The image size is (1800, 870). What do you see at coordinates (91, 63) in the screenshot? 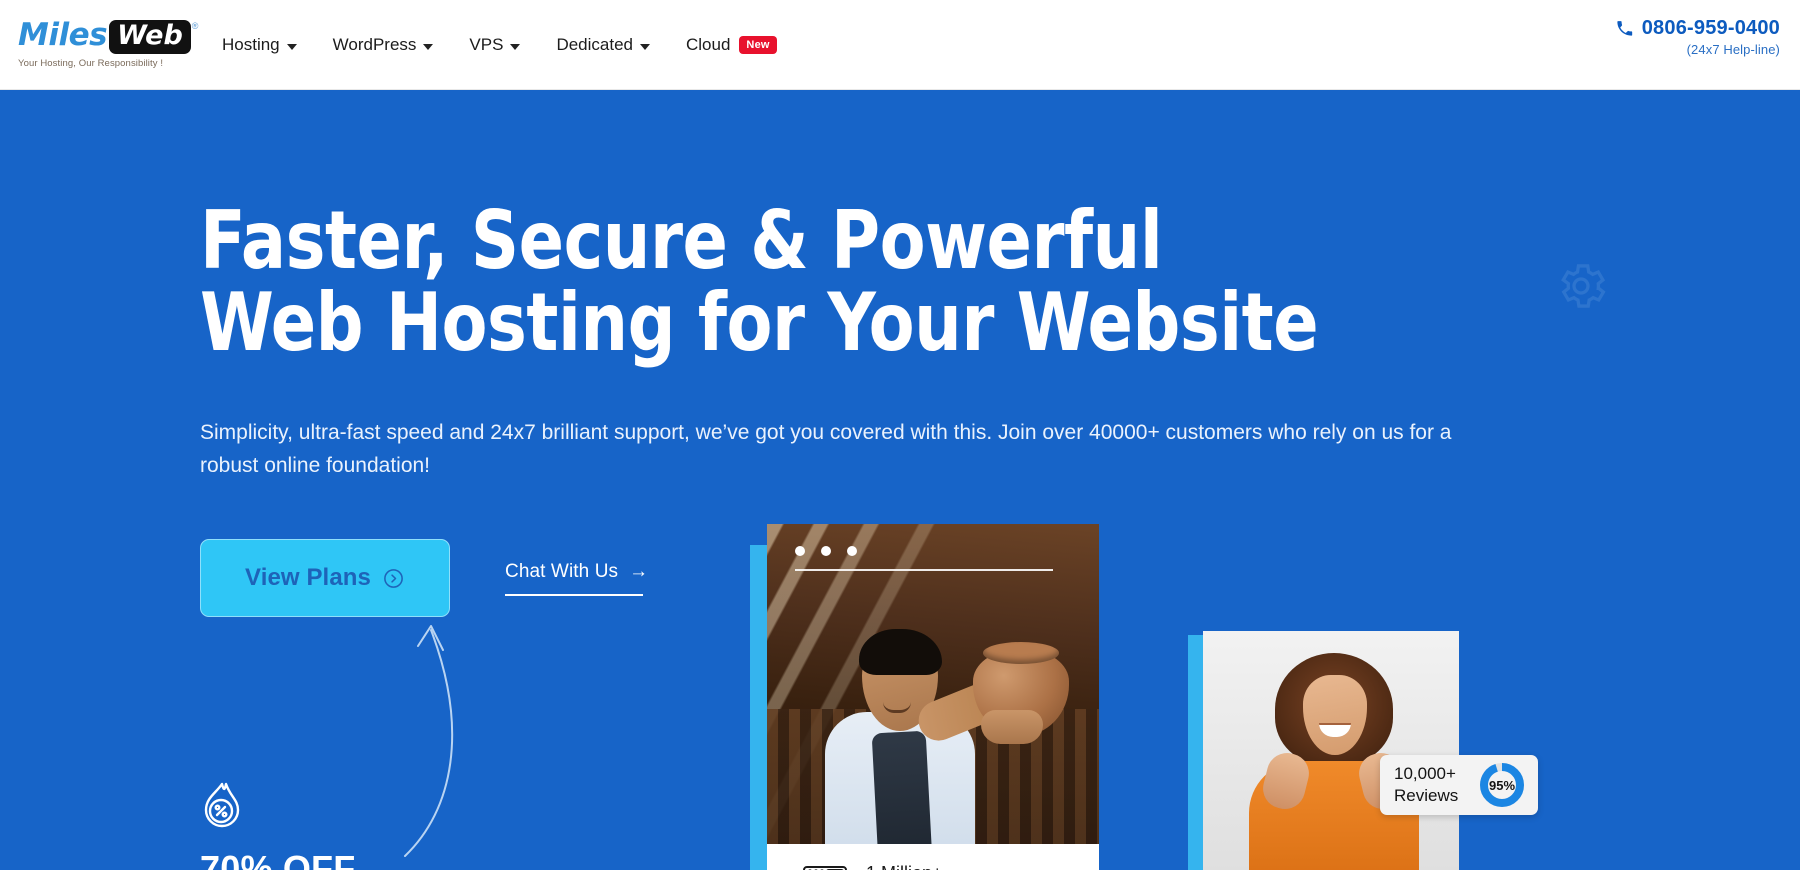
I see `logo-tagline: Your Hosting, Our Responsibility !` at bounding box center [91, 63].